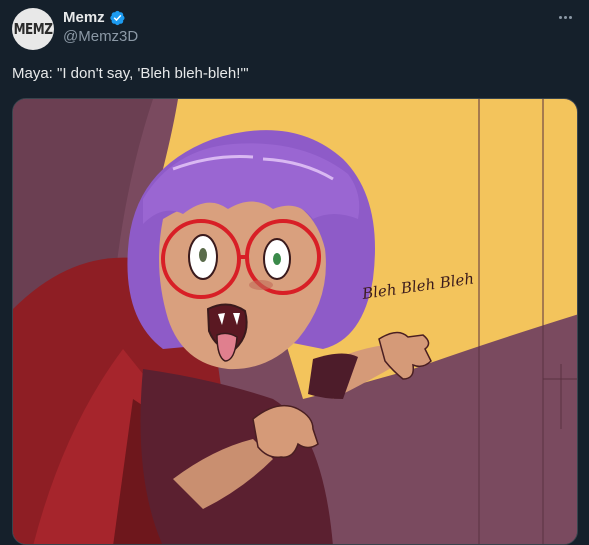 The image size is (589, 545). What do you see at coordinates (117, 18) in the screenshot?
I see `verified-badge-icon` at bounding box center [117, 18].